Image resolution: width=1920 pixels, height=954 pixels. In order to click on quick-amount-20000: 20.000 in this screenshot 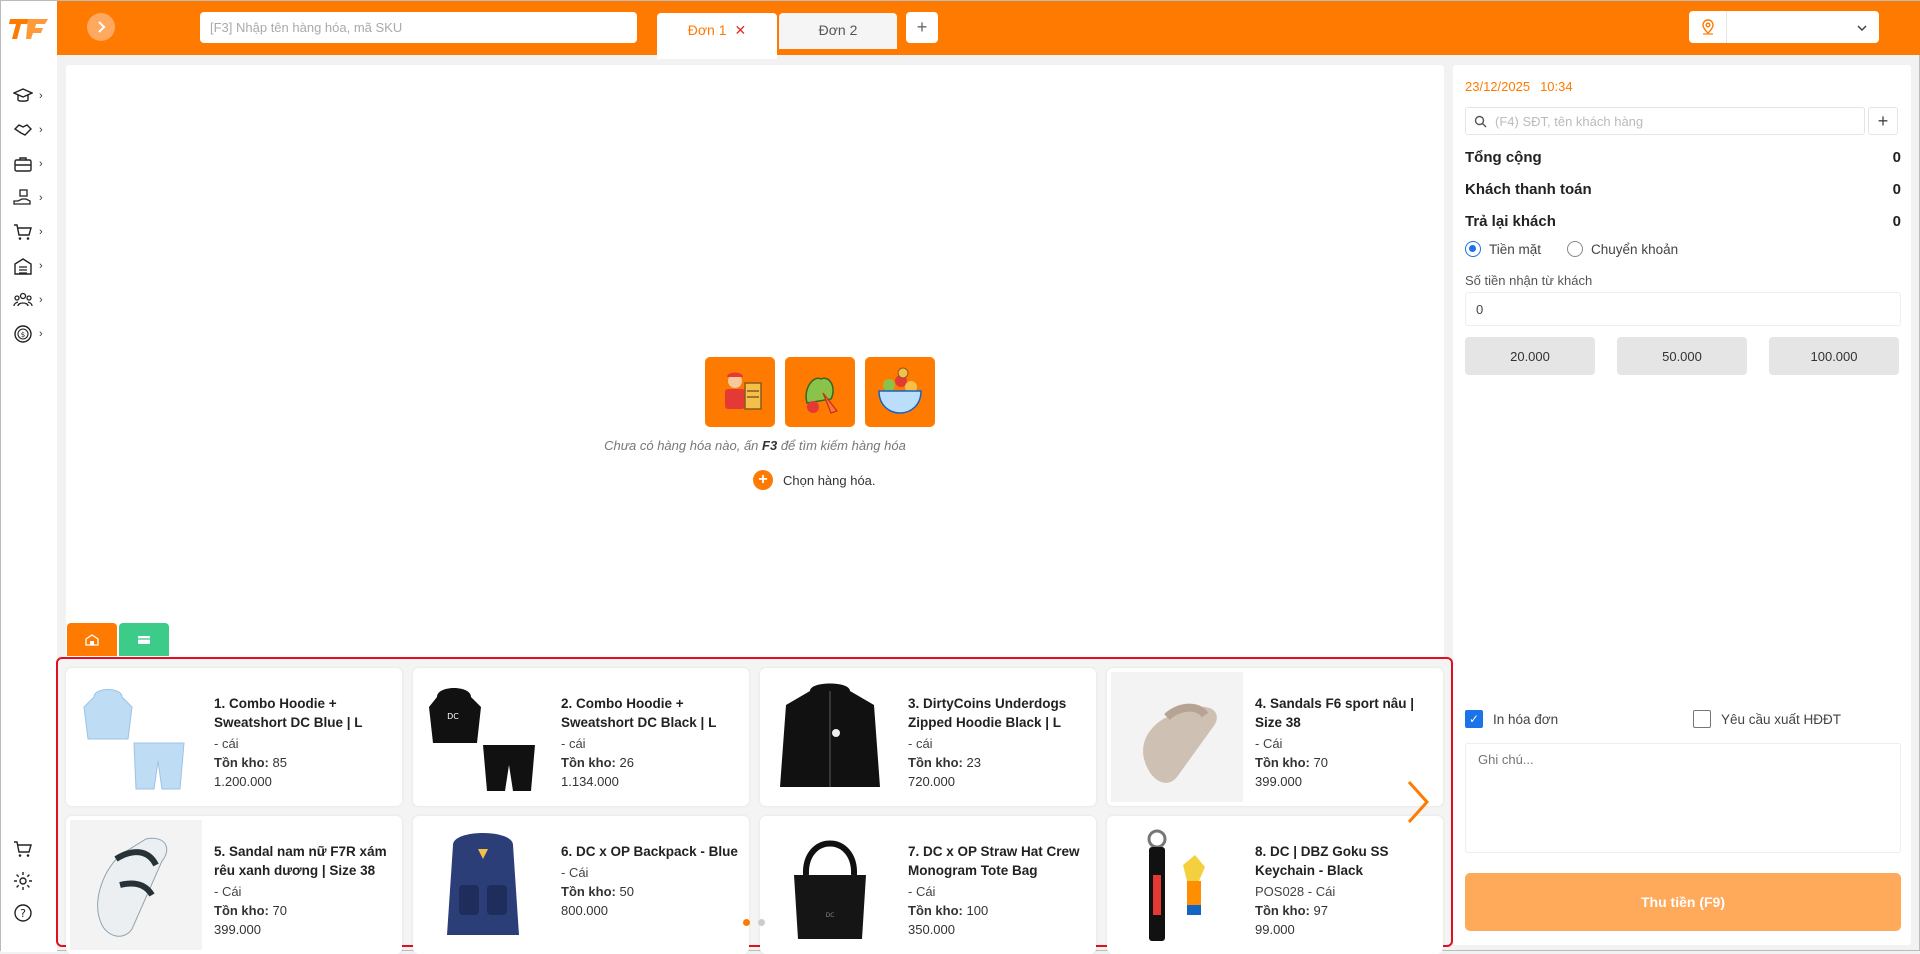, I will do `click(1530, 356)`.